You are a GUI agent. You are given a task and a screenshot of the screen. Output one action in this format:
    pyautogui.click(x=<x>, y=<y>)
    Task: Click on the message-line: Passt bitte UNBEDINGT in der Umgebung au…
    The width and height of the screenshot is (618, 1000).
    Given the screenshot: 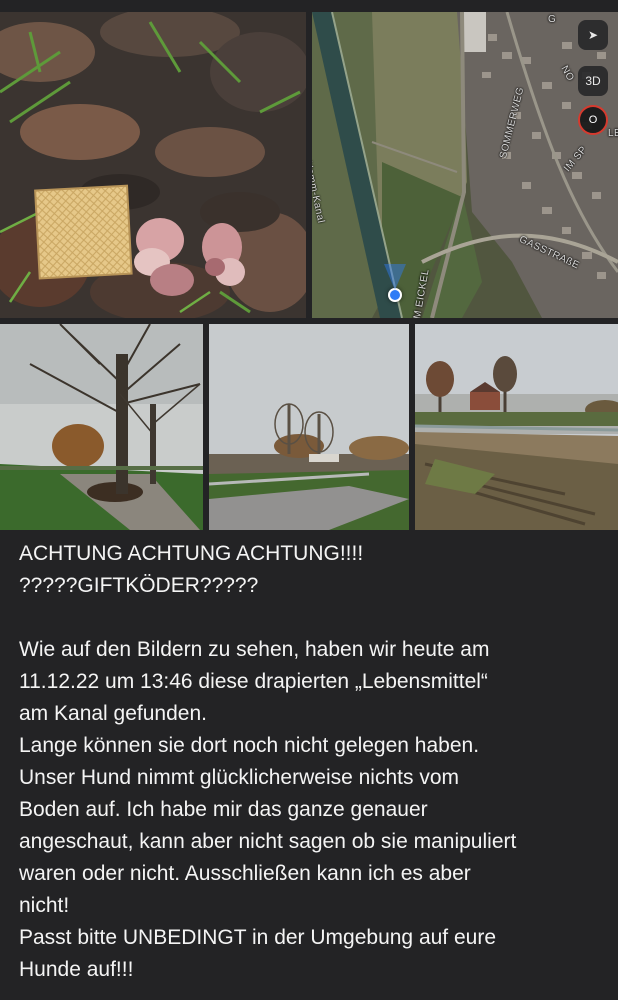 What is the action you would take?
    pyautogui.click(x=258, y=937)
    